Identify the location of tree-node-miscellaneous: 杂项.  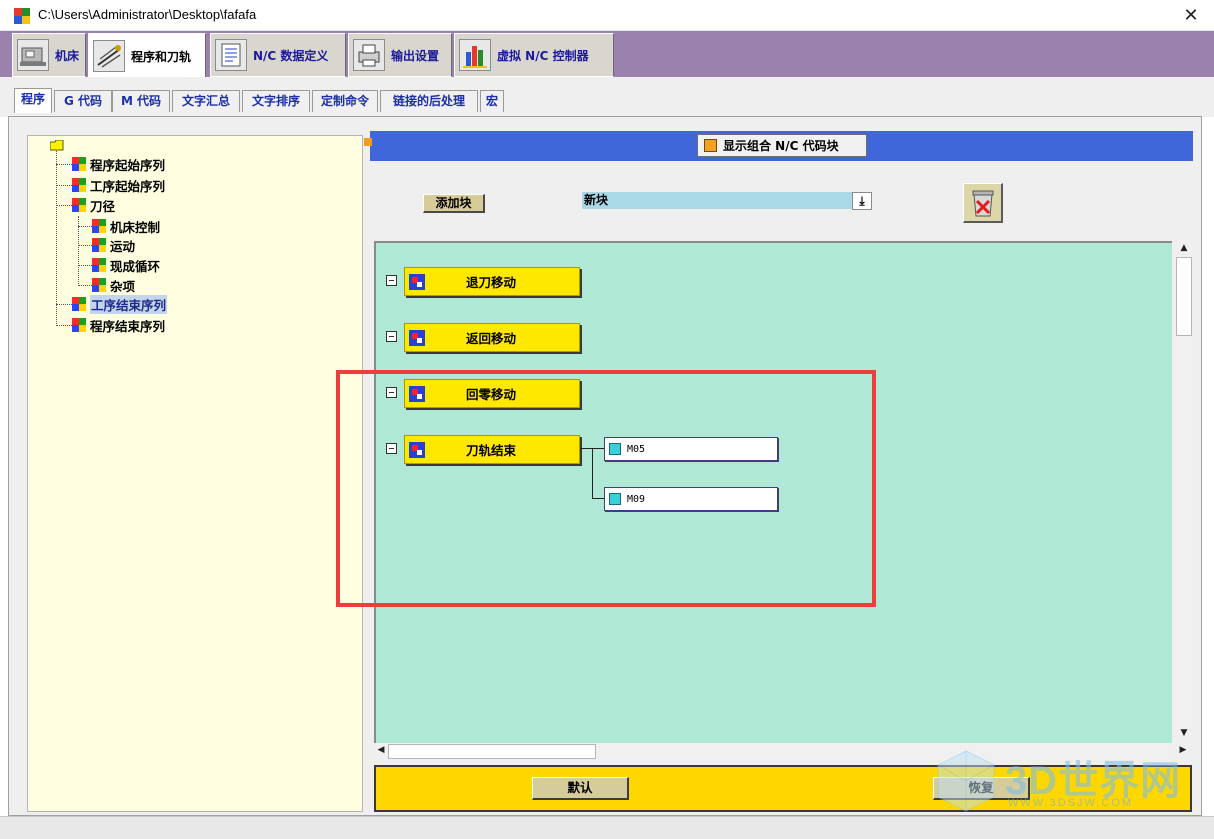
(113, 285).